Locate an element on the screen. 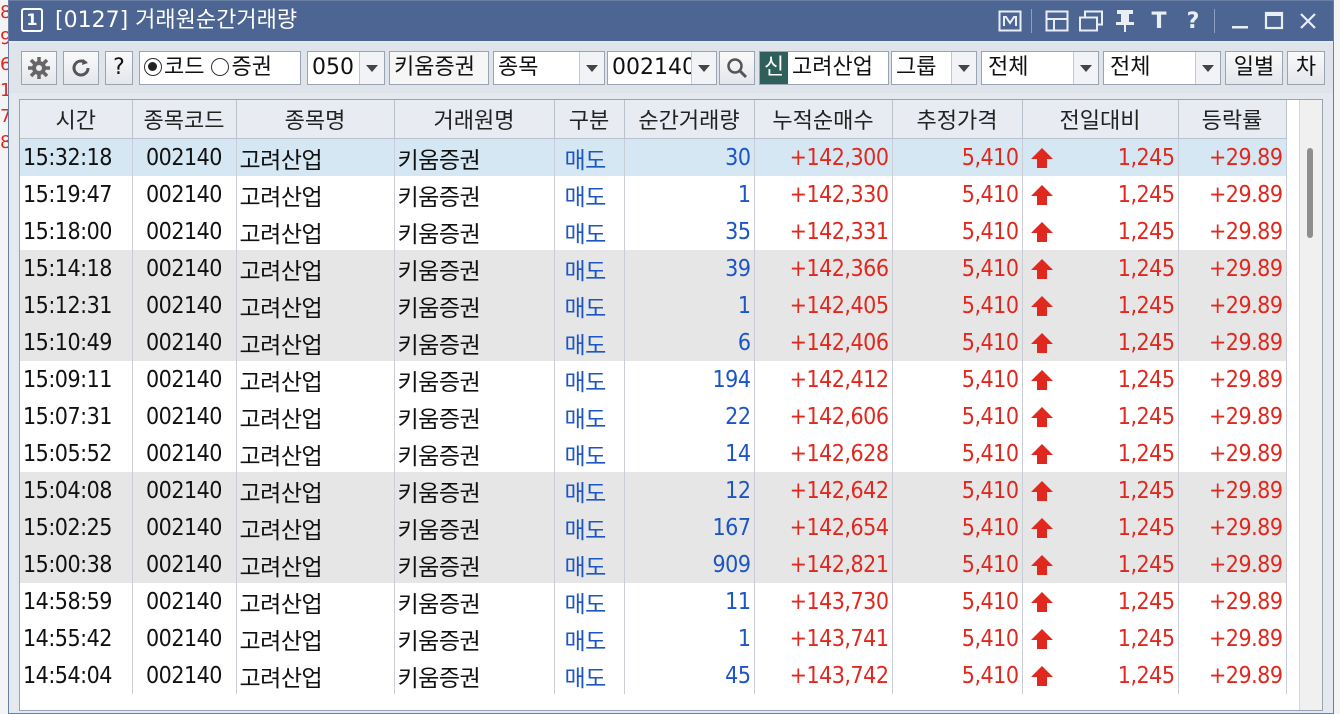 The image size is (1340, 714). close-icon is located at coordinates (1308, 21).